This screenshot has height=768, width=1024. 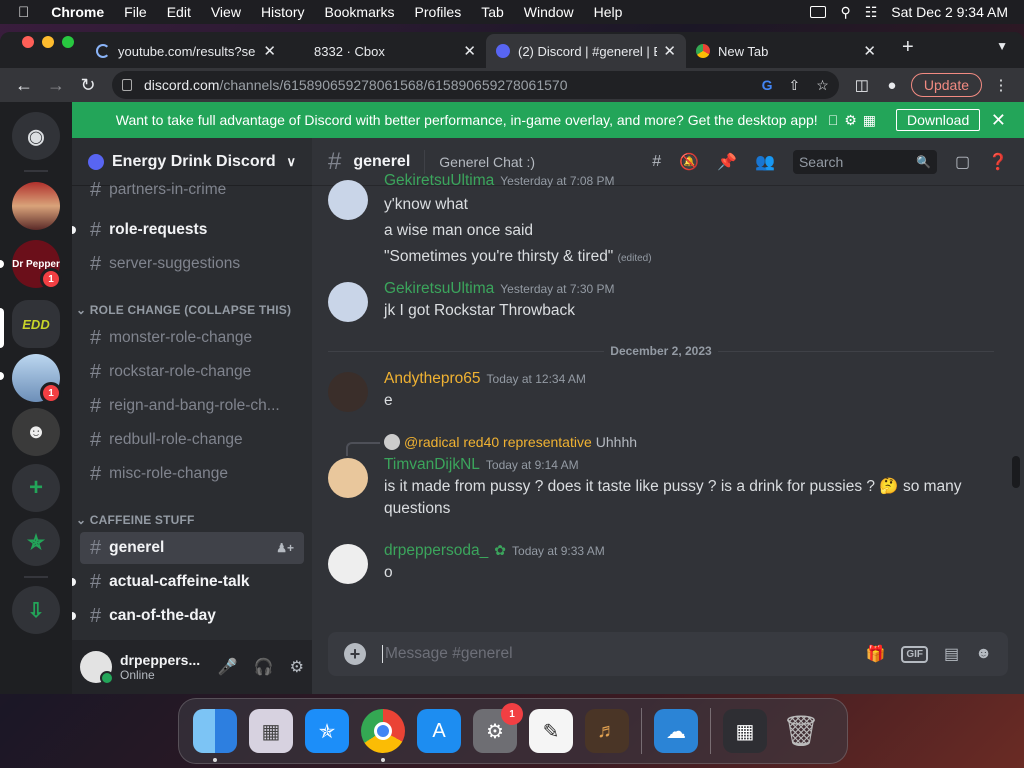 I want to click on channel-rockstar-role-change: # rockstar-role-change, so click(x=192, y=372).